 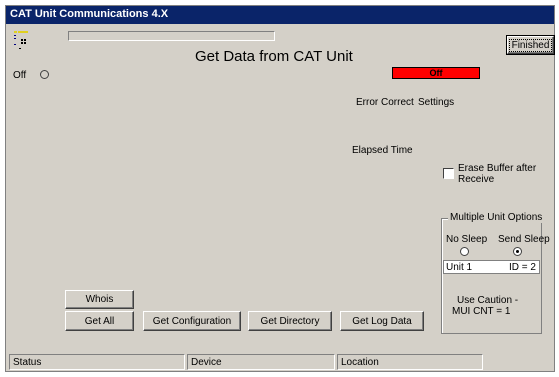 What do you see at coordinates (459, 267) in the screenshot?
I see `unit-name: Unit 1` at bounding box center [459, 267].